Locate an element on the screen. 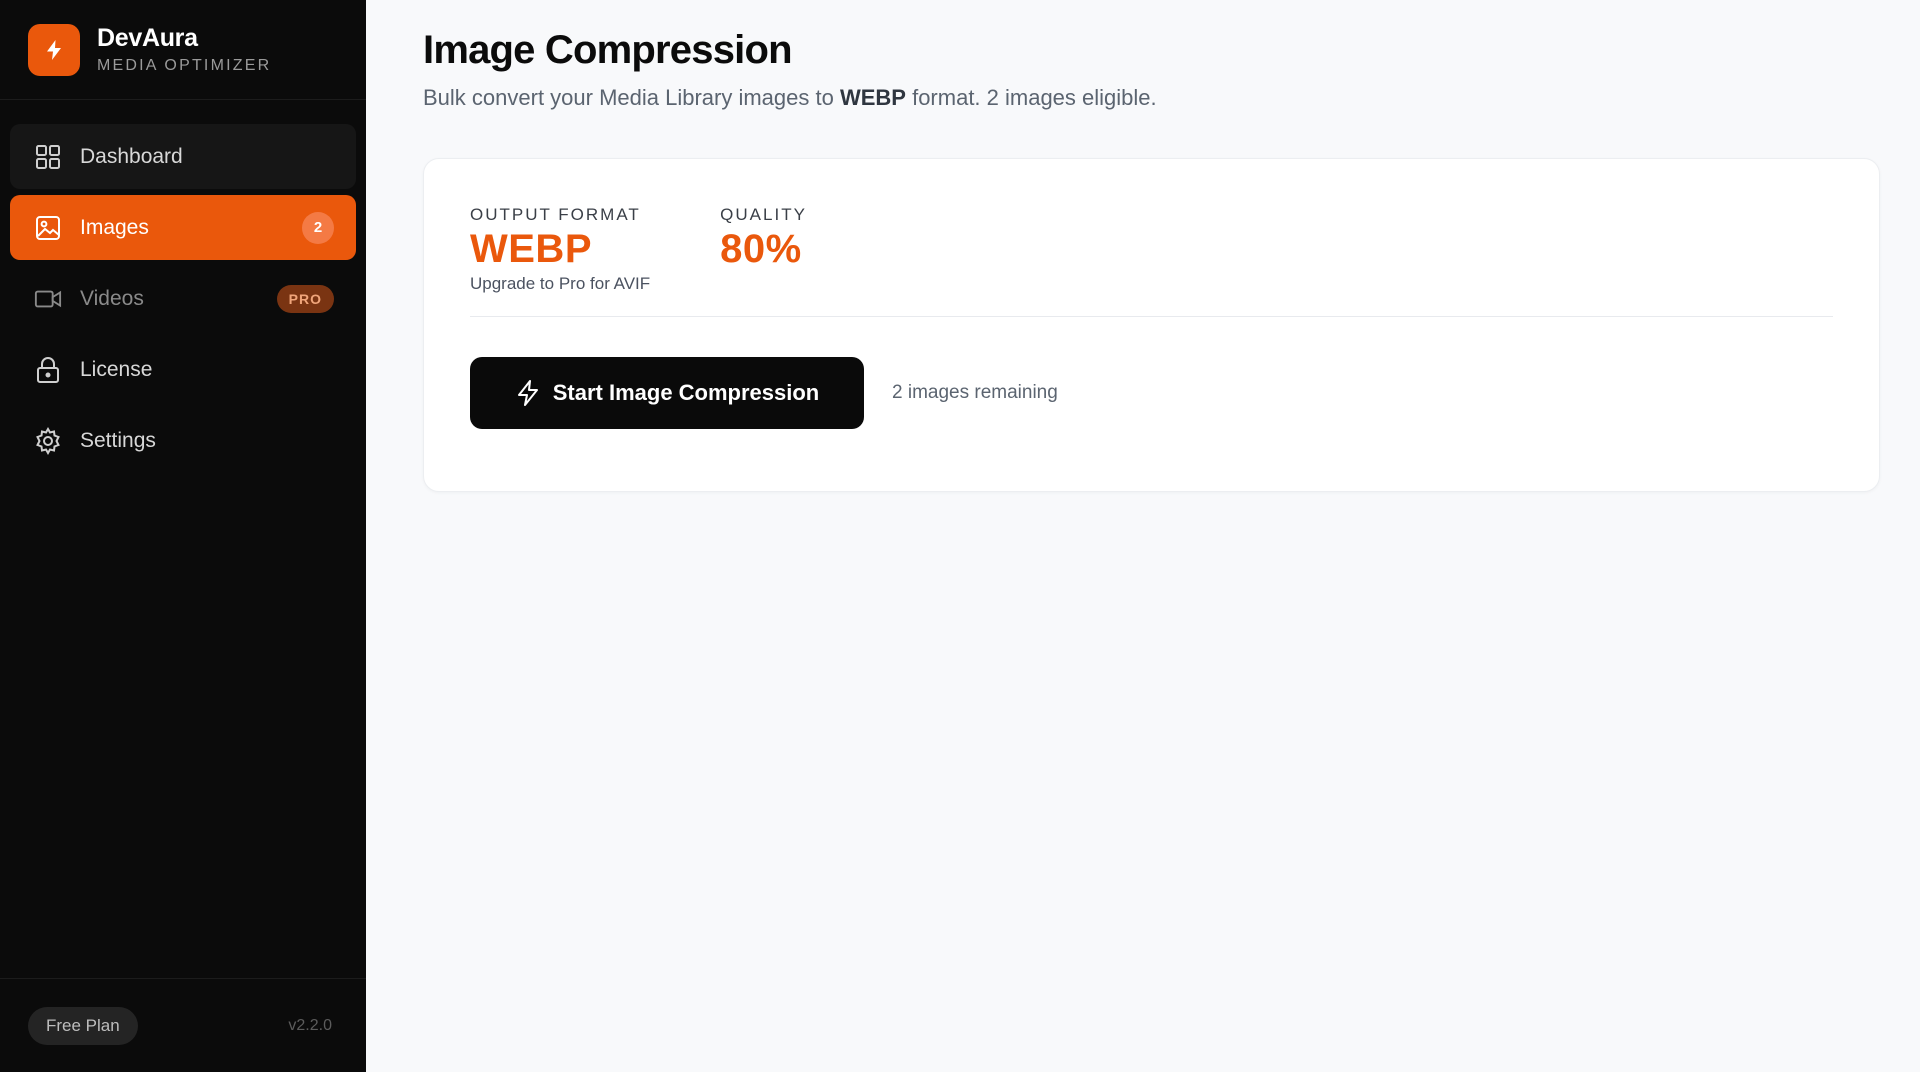  image-icon is located at coordinates (48, 228).